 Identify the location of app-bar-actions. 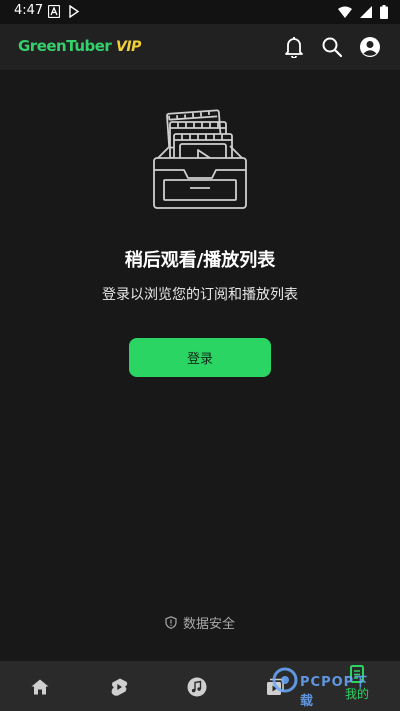
(332, 47).